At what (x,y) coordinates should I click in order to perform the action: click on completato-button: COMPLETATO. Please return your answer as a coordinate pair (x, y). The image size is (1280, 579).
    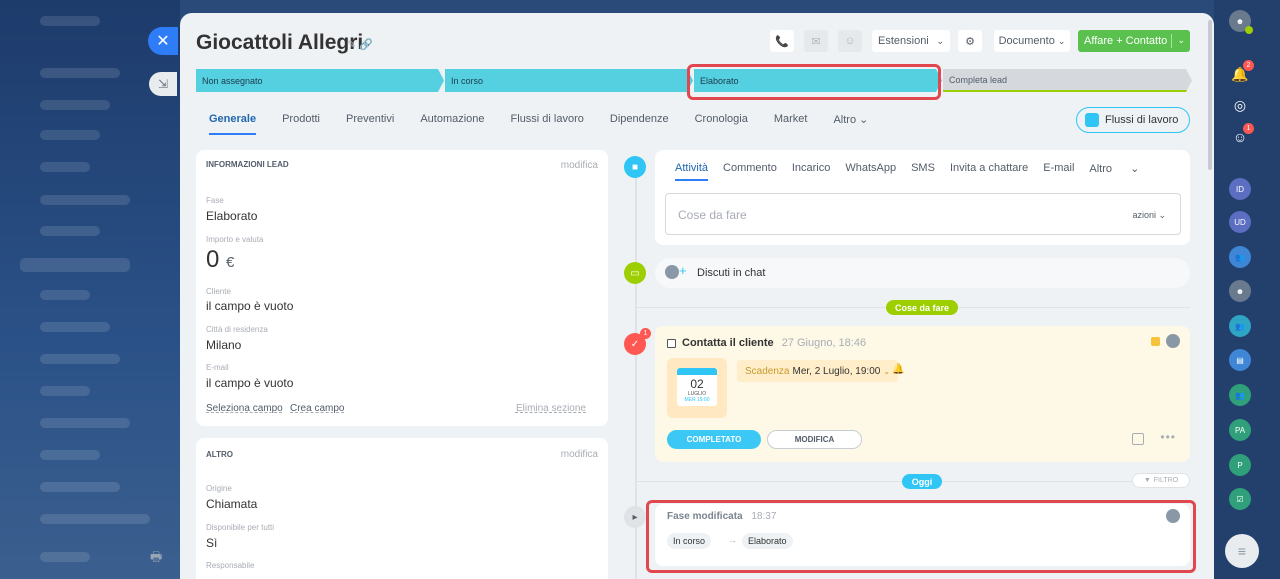
    Looking at the image, I should click on (714, 439).